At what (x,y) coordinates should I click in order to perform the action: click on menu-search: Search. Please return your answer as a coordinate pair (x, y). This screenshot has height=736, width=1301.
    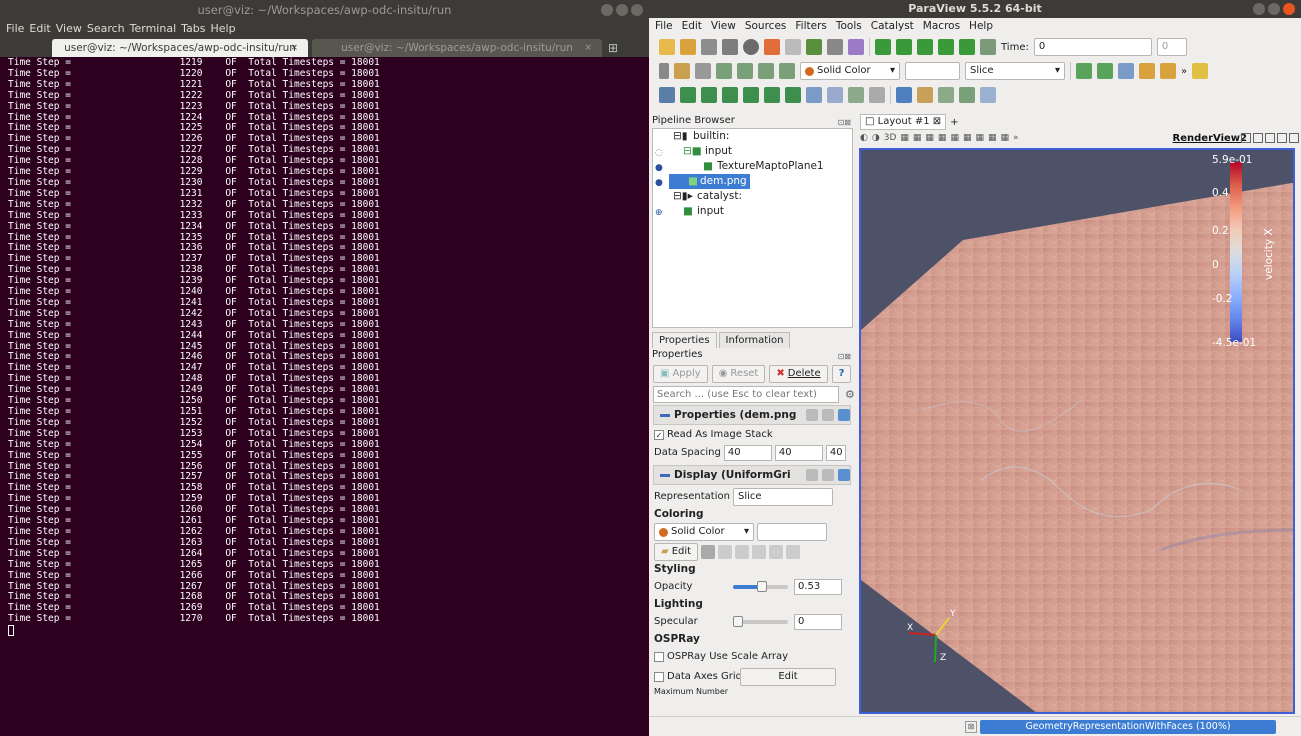
    Looking at the image, I should click on (106, 29).